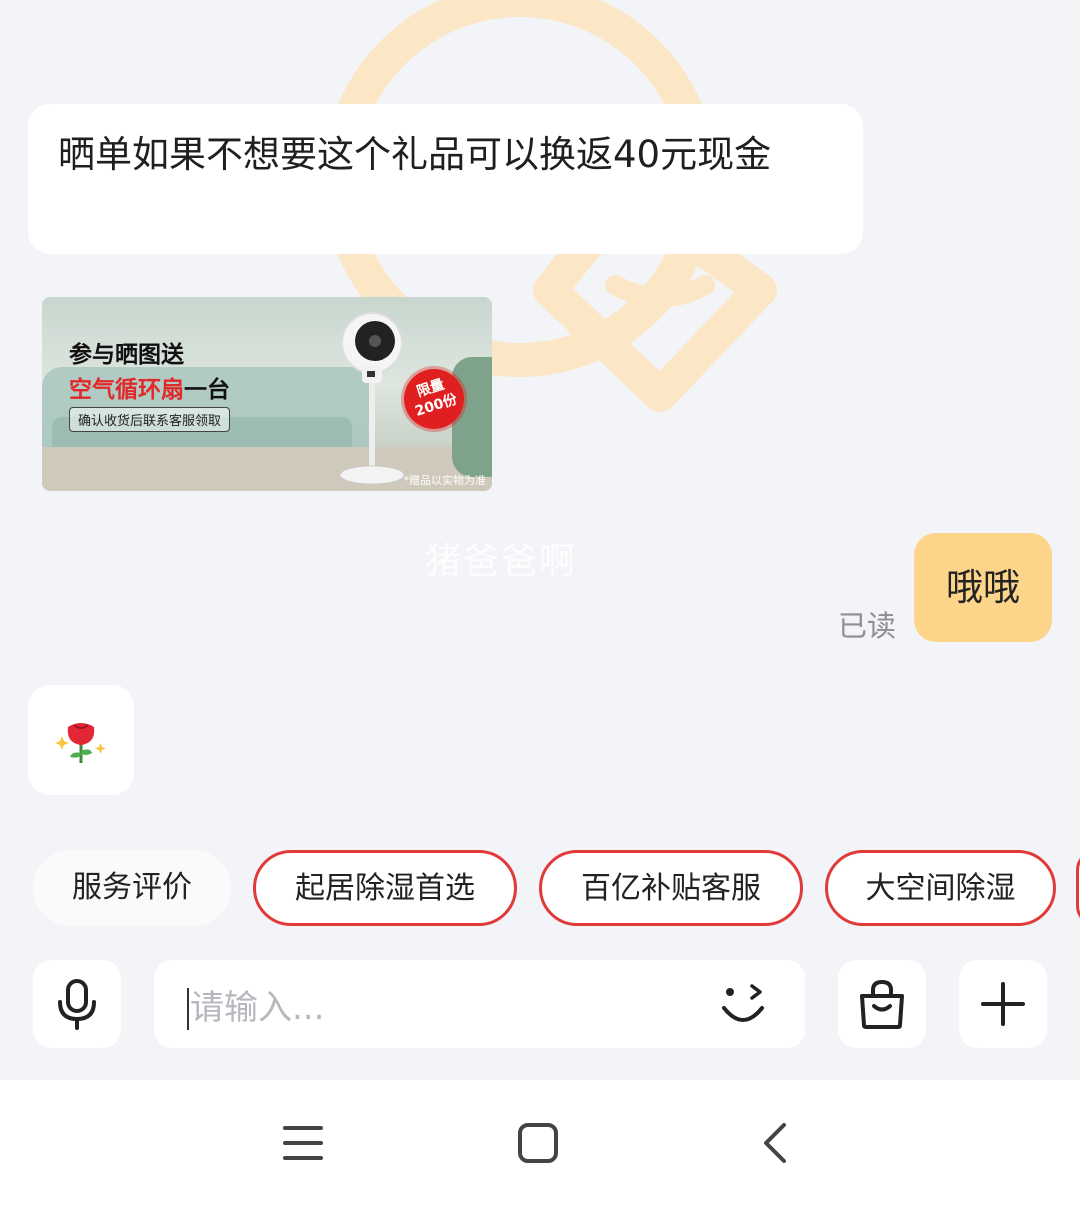 The height and width of the screenshot is (1210, 1080). I want to click on text-cursor, so click(188, 1009).